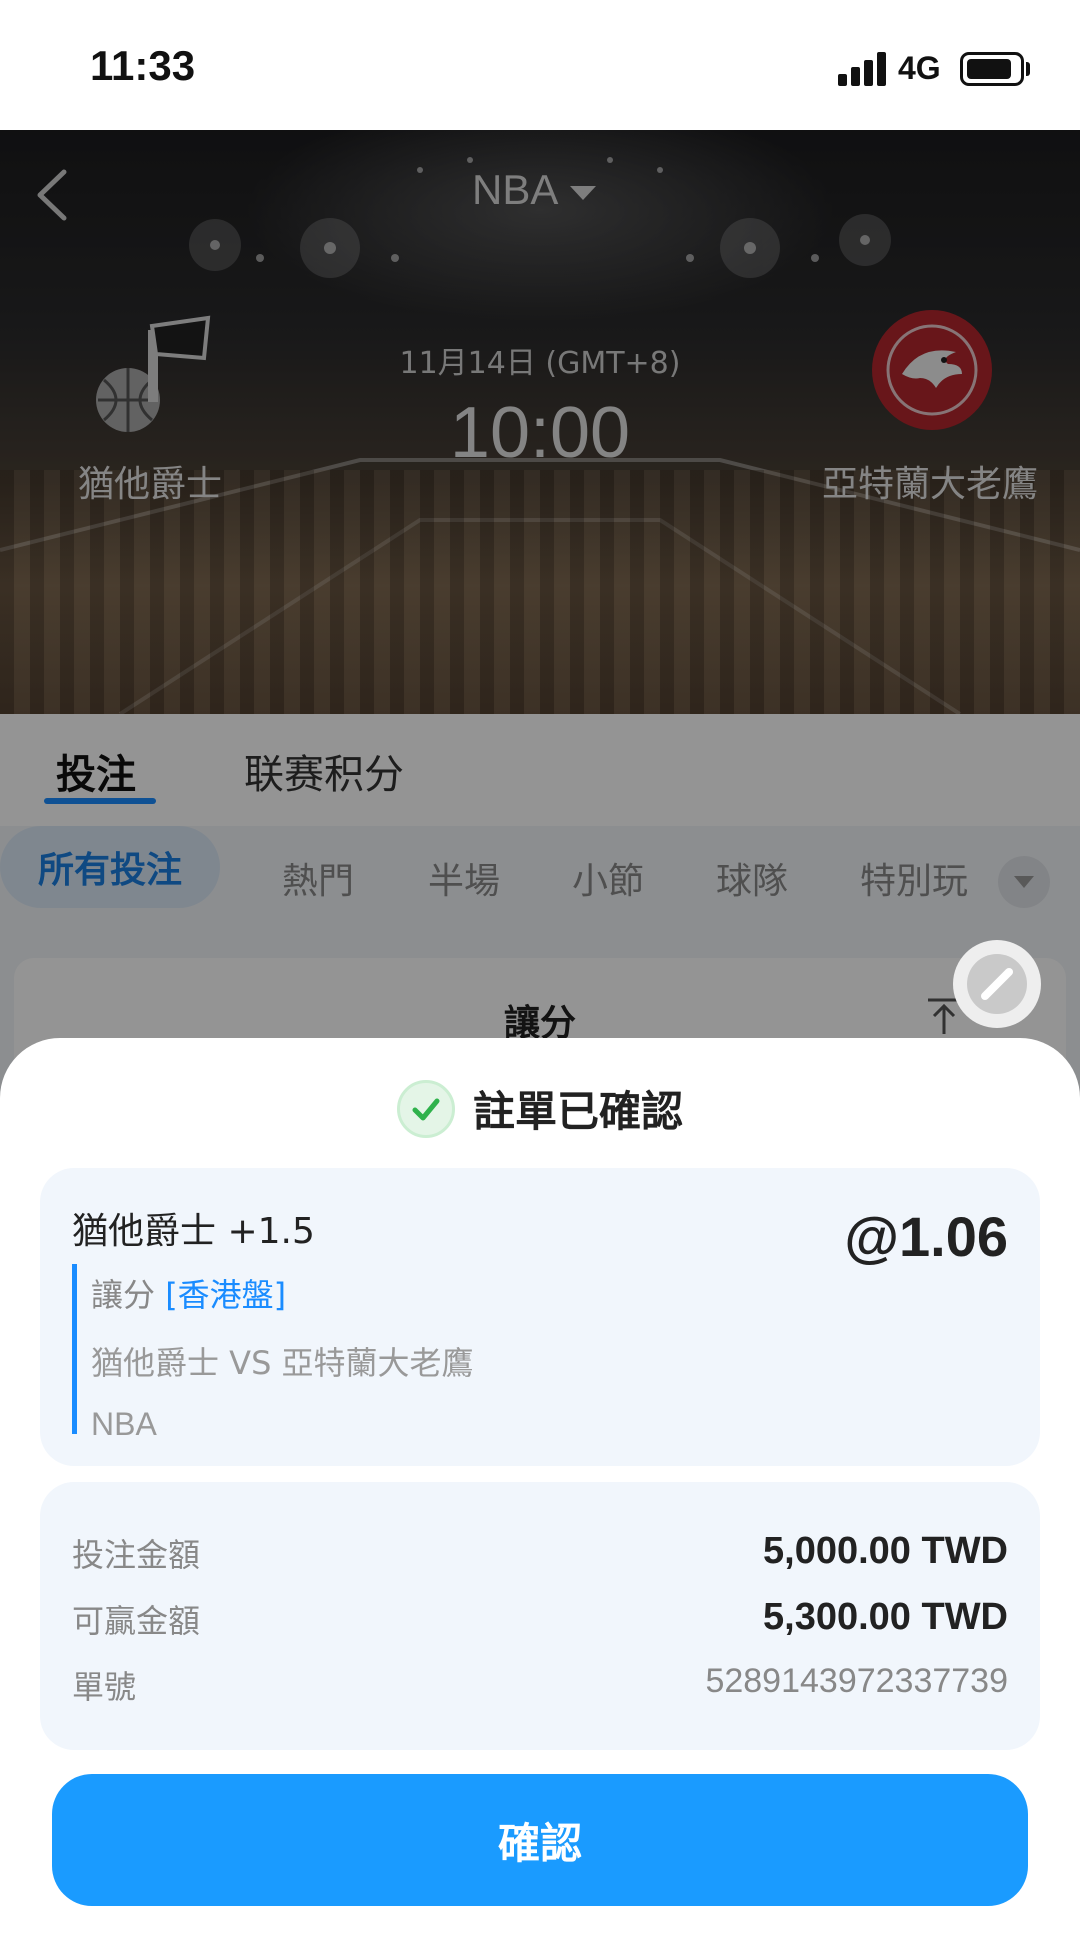 This screenshot has width=1080, height=1951. I want to click on summary-row-stake: 投注金額 5,000.00 TWD, so click(540, 1555).